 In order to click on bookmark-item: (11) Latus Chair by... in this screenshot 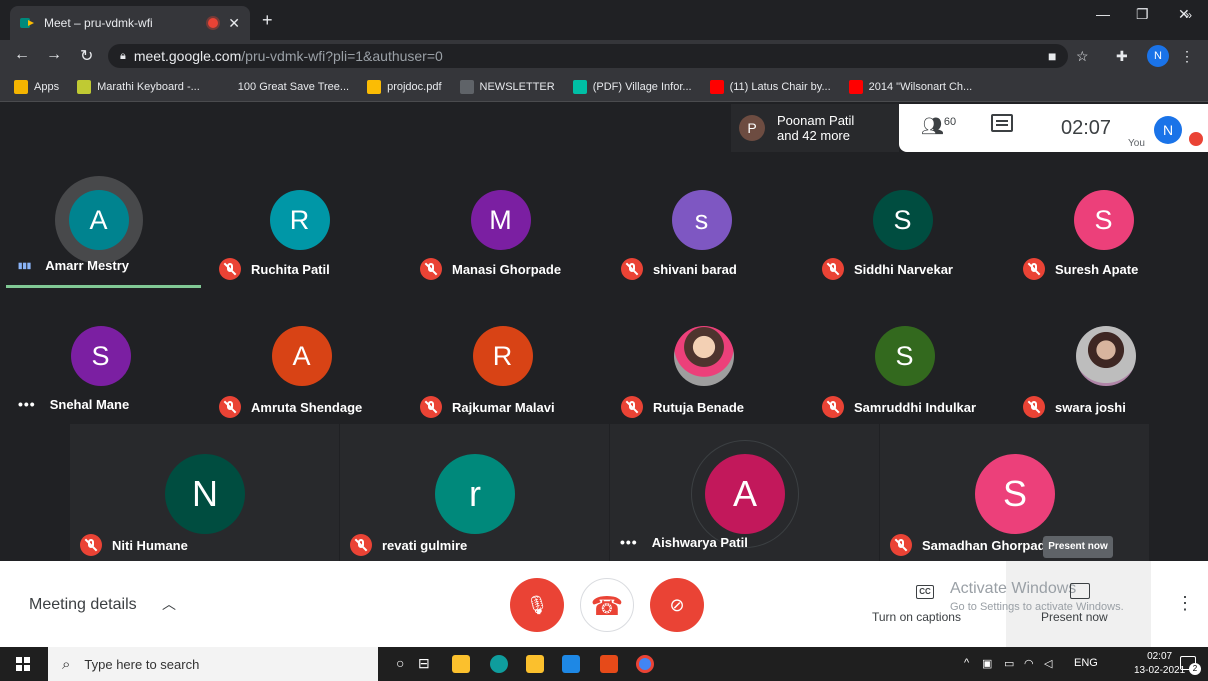, I will do `click(770, 86)`.